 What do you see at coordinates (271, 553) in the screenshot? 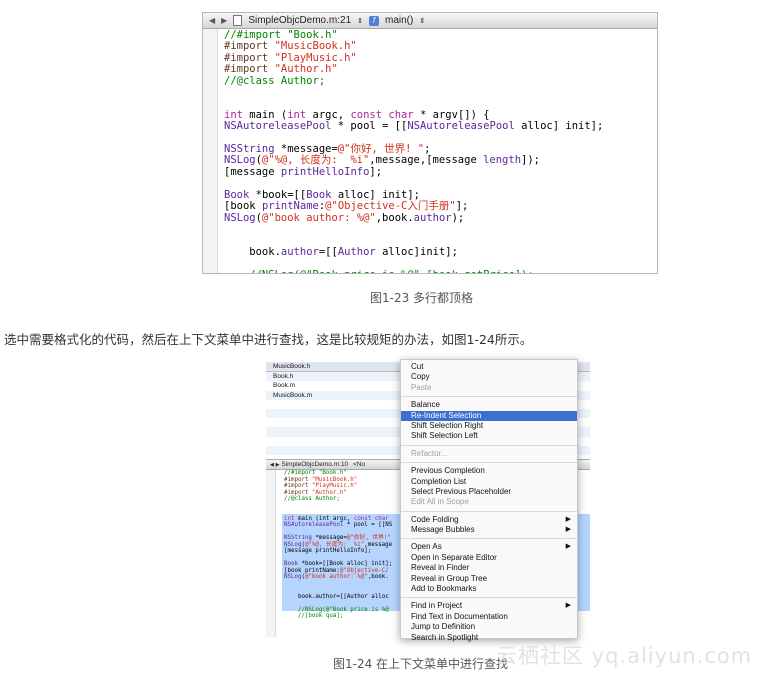
I see `editor-gutter` at bounding box center [271, 553].